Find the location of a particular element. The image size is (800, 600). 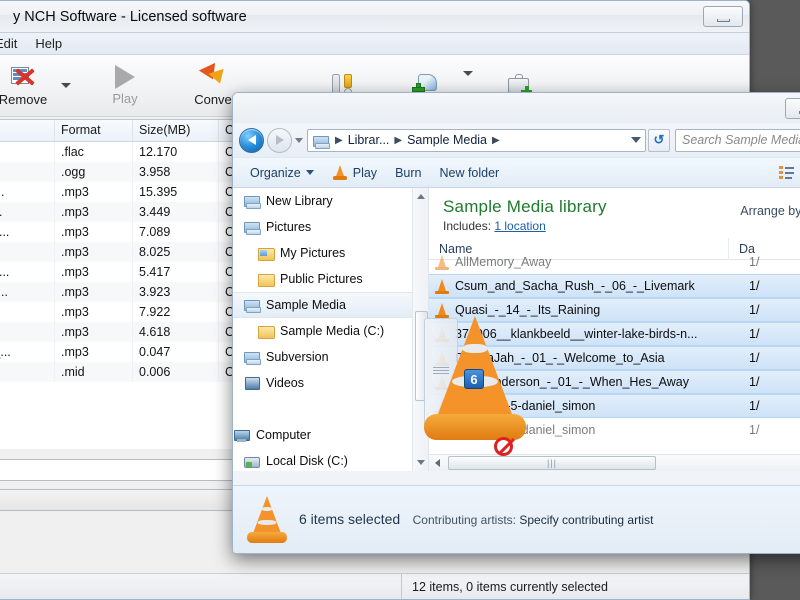

organize-button: Organize is located at coordinates (282, 173).